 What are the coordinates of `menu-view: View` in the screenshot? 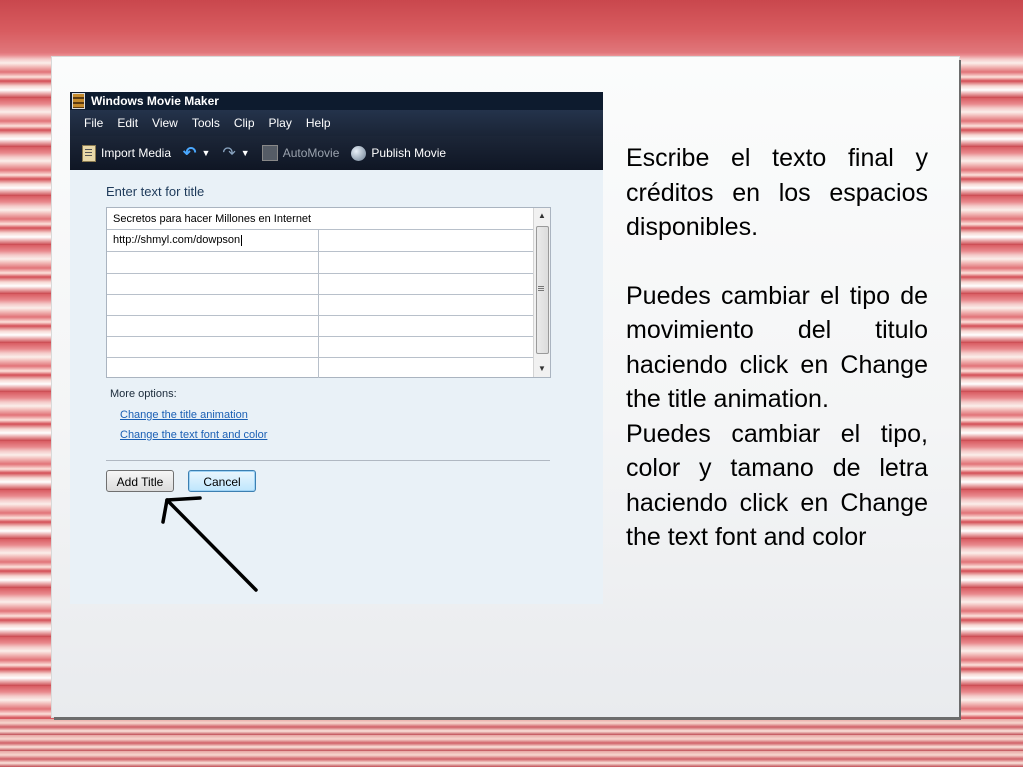 It's located at (165, 123).